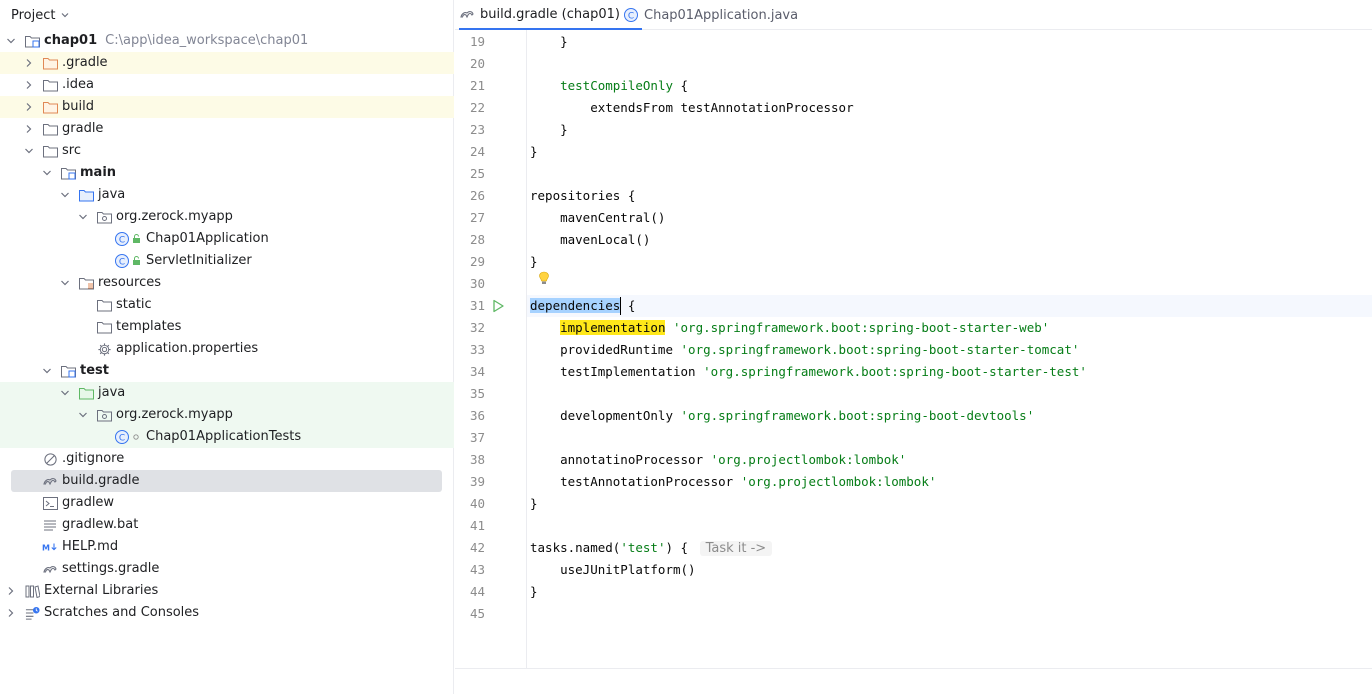  I want to click on tab-chap01application-java: C Chap01Application.java, so click(710, 15).